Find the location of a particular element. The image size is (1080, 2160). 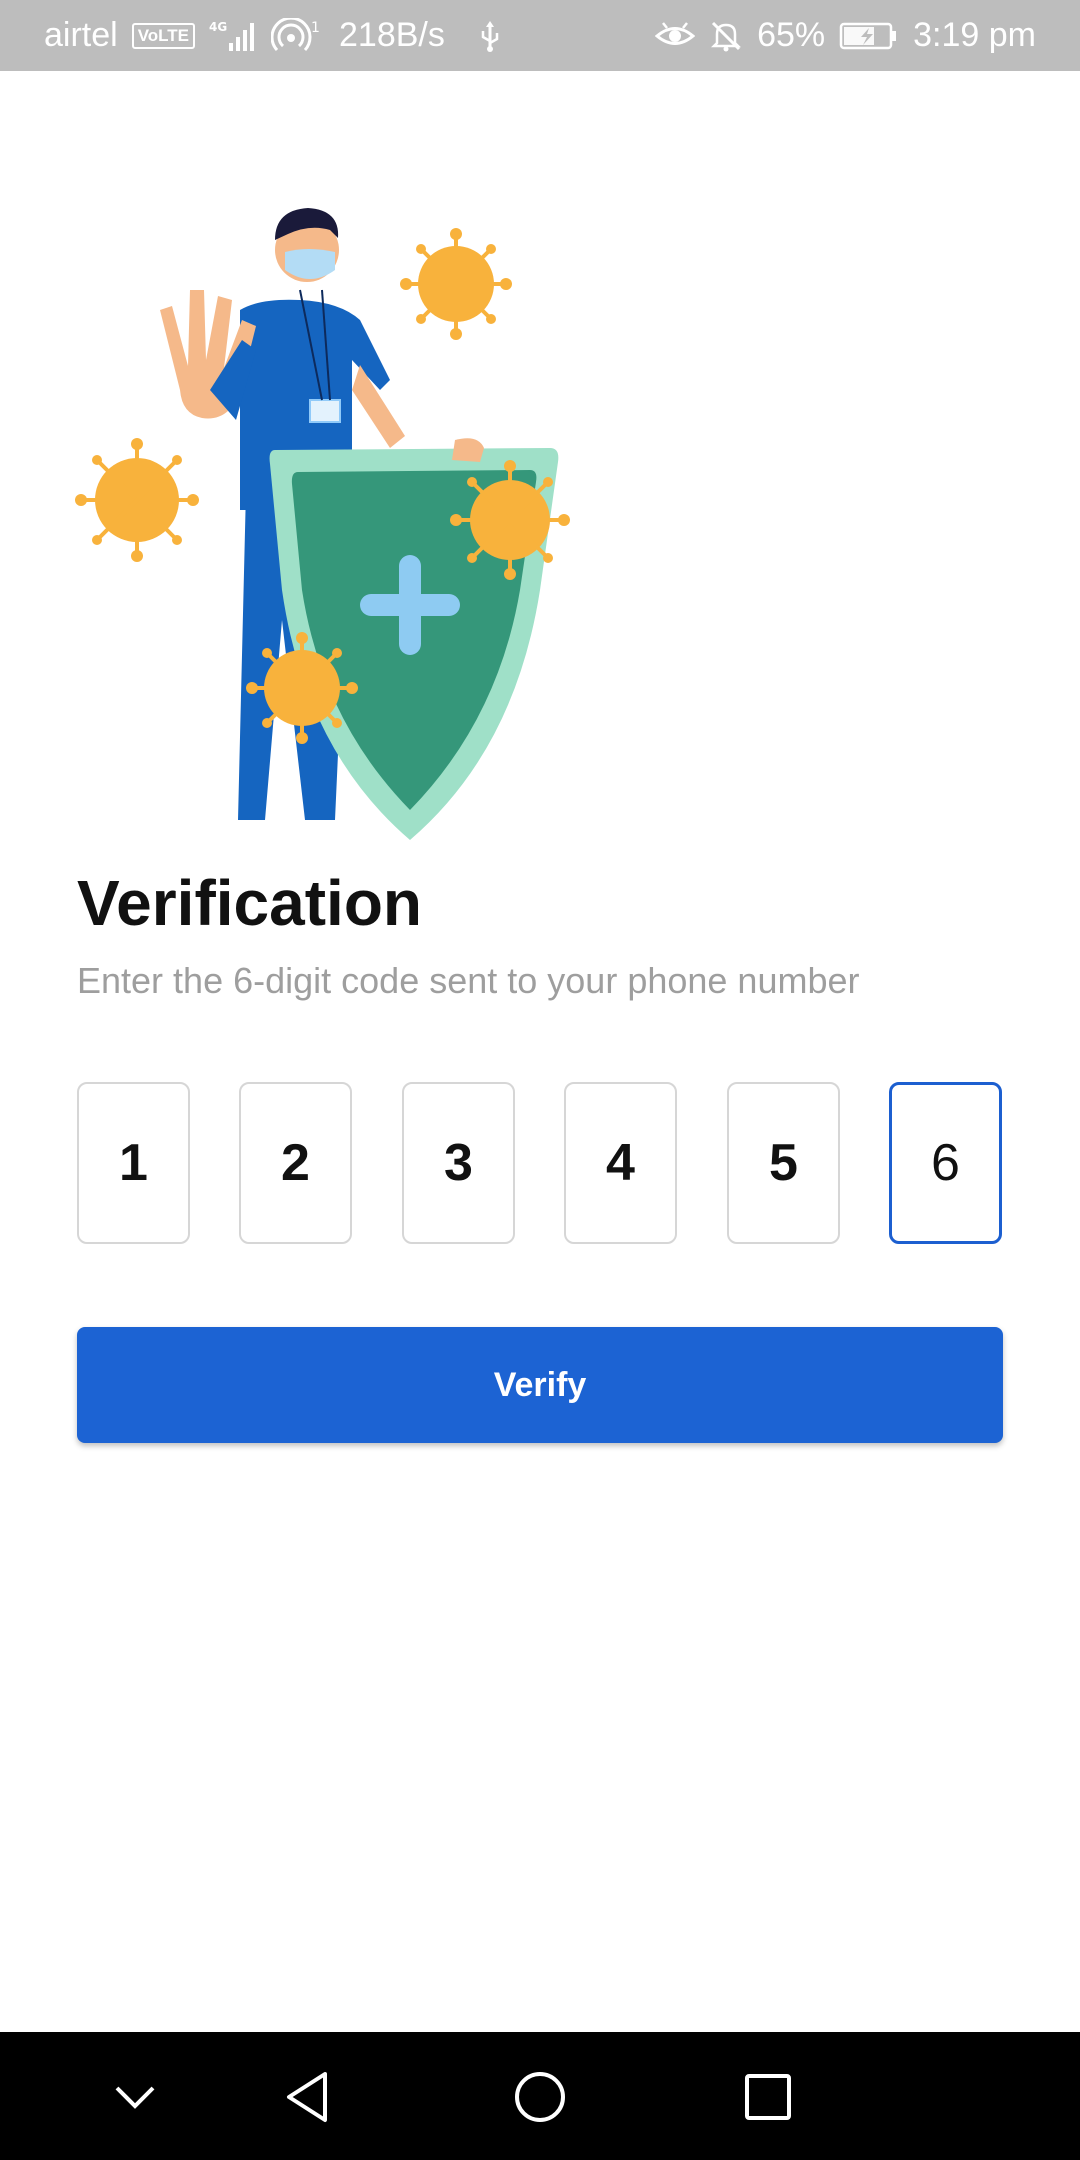

otp-digit-6: 6 is located at coordinates (945, 1163).